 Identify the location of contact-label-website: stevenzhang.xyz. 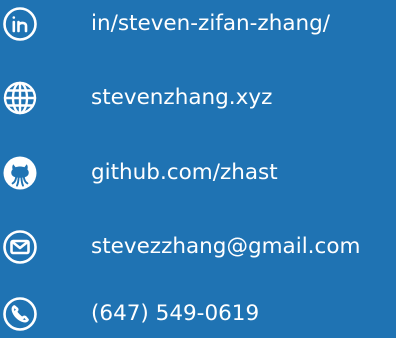
(182, 98).